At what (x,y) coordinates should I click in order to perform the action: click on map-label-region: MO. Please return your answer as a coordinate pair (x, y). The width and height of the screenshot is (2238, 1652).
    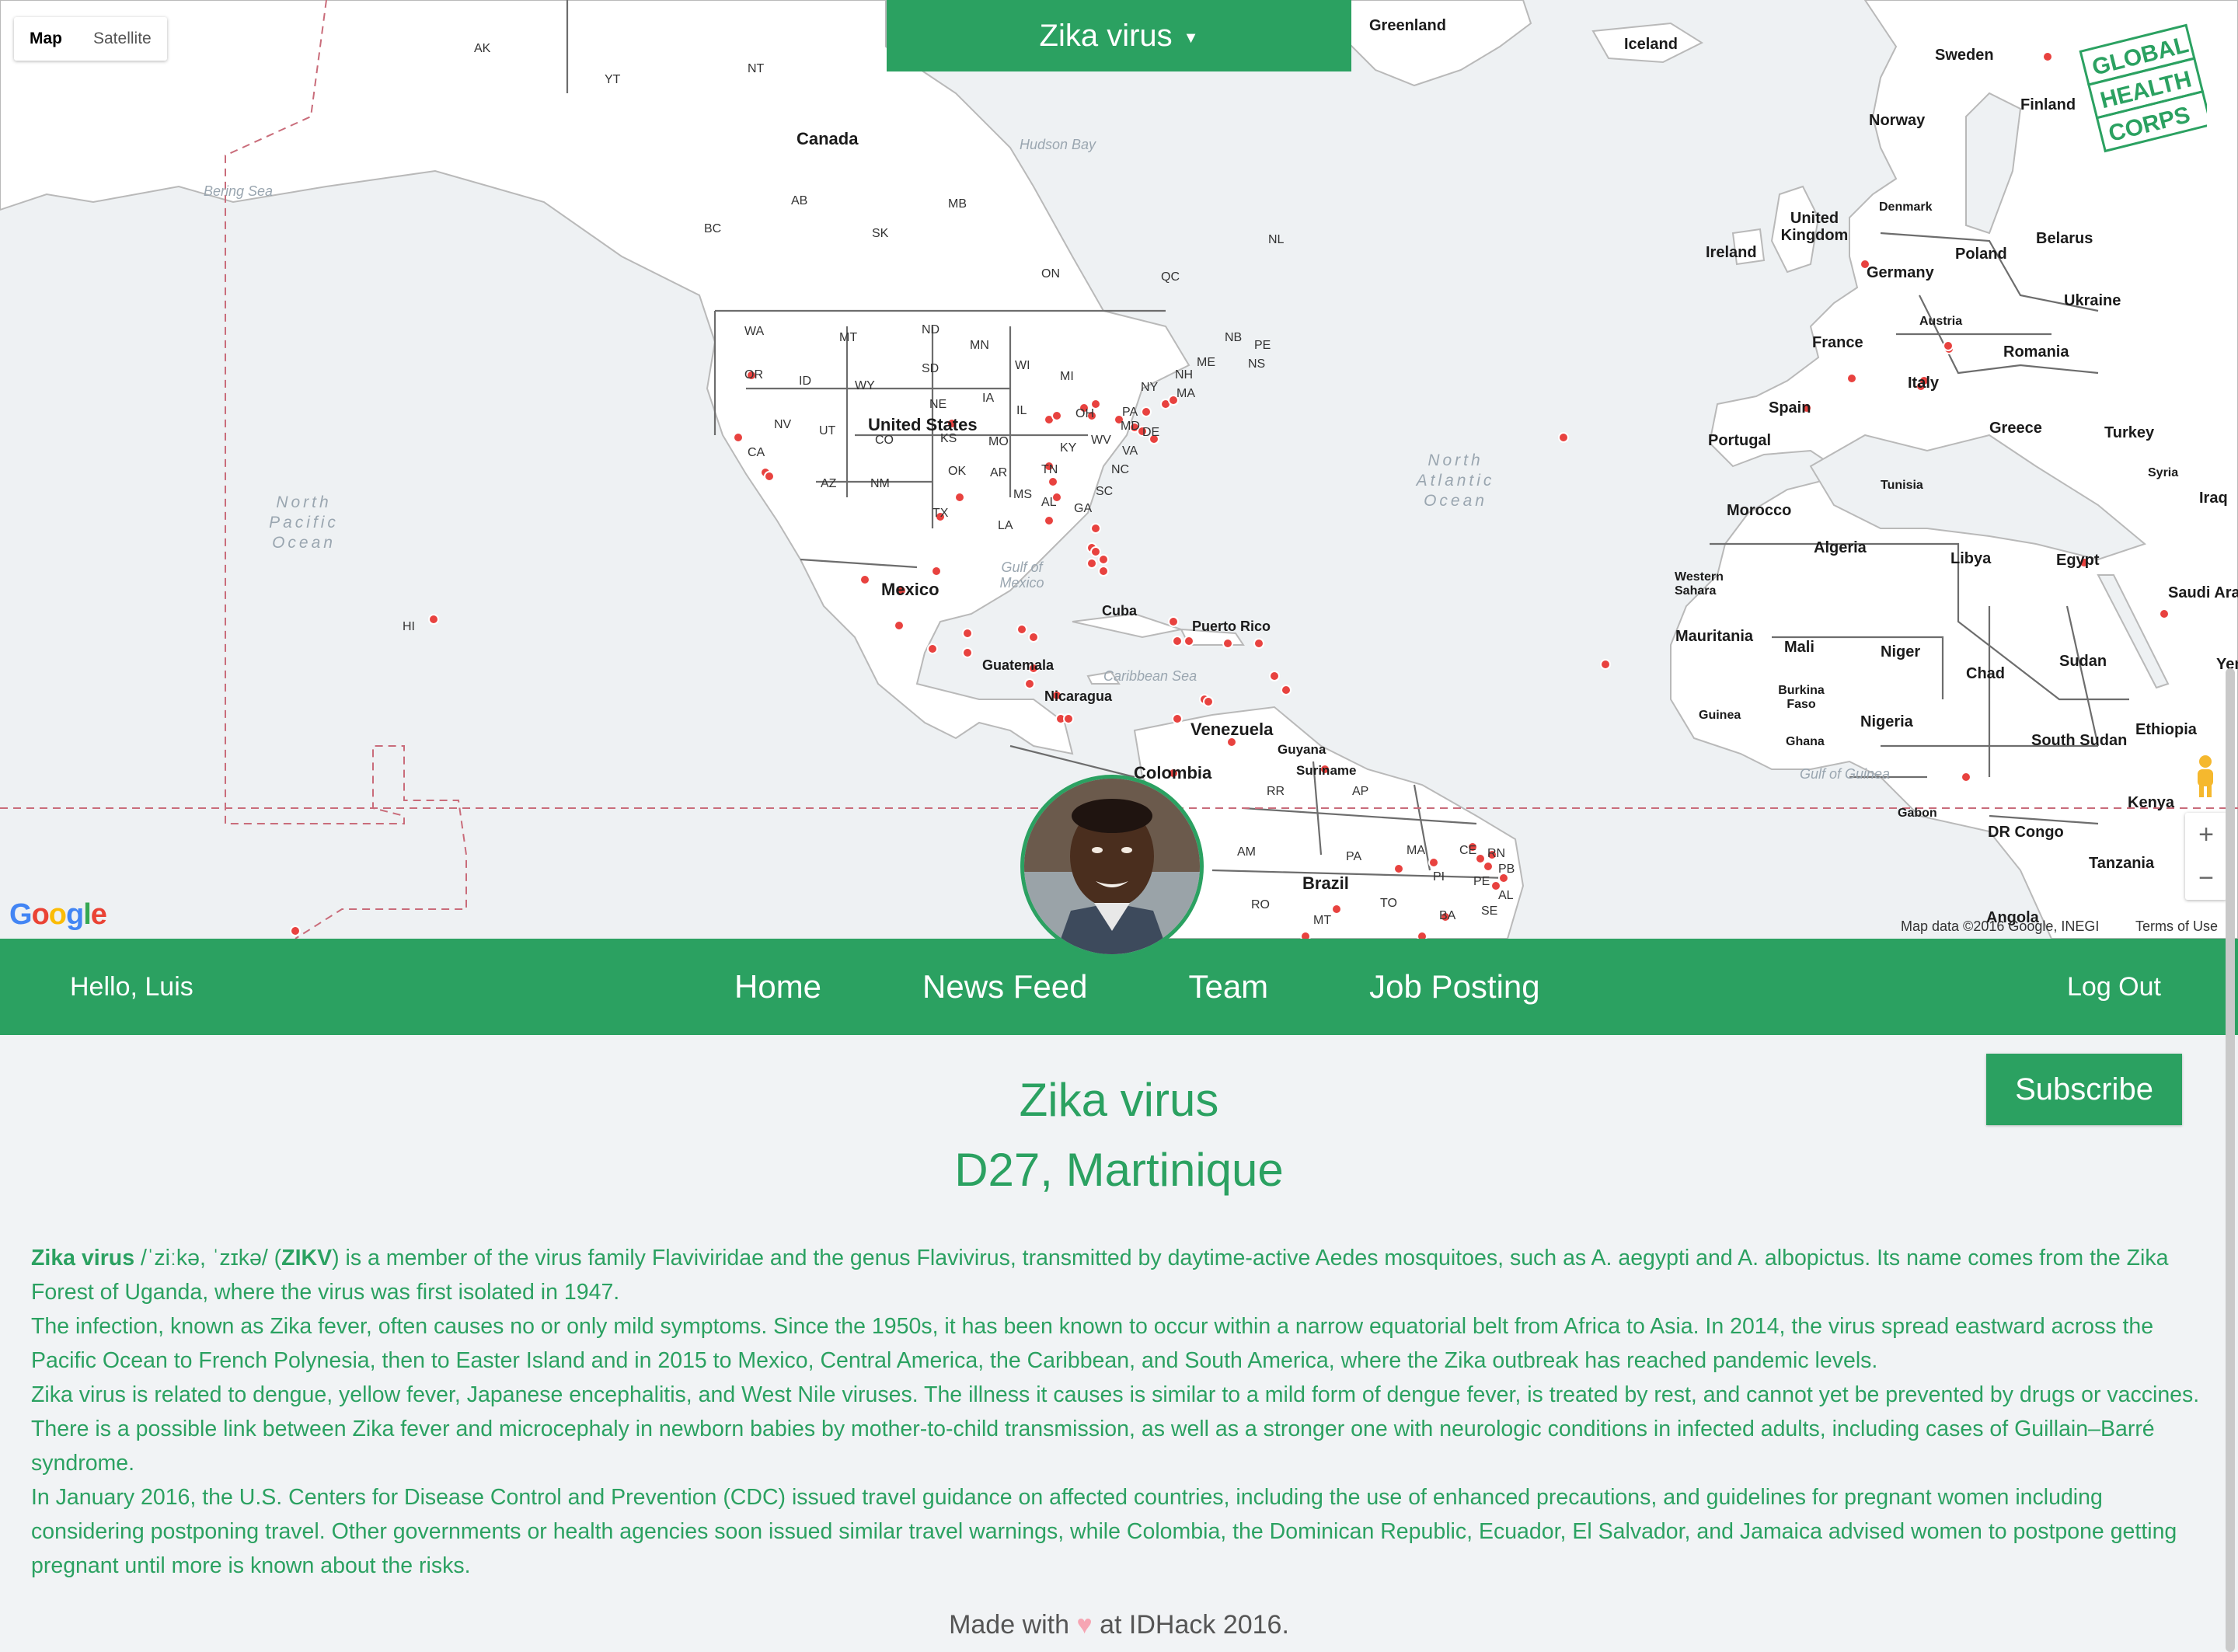
    Looking at the image, I should click on (998, 441).